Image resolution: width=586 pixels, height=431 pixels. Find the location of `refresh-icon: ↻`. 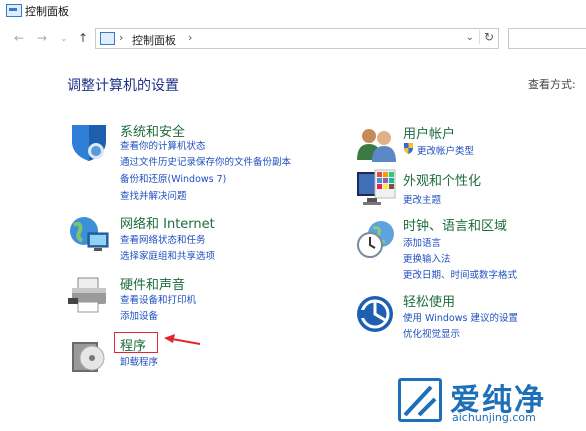

refresh-icon: ↻ is located at coordinates (486, 37).